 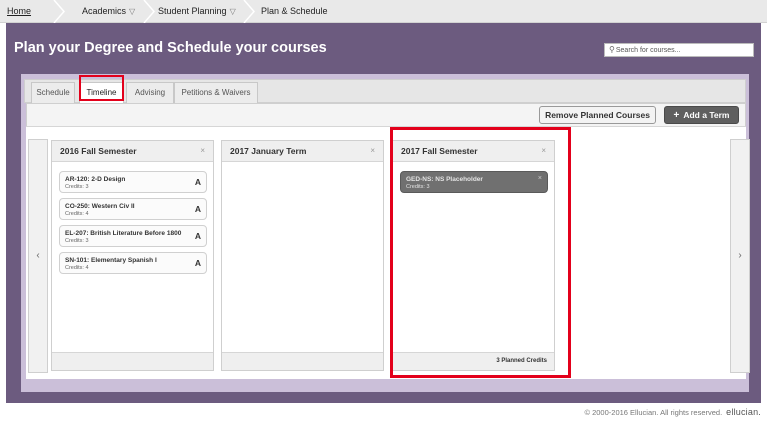 I want to click on term-title: 2016 Fall Semester, so click(x=98, y=151).